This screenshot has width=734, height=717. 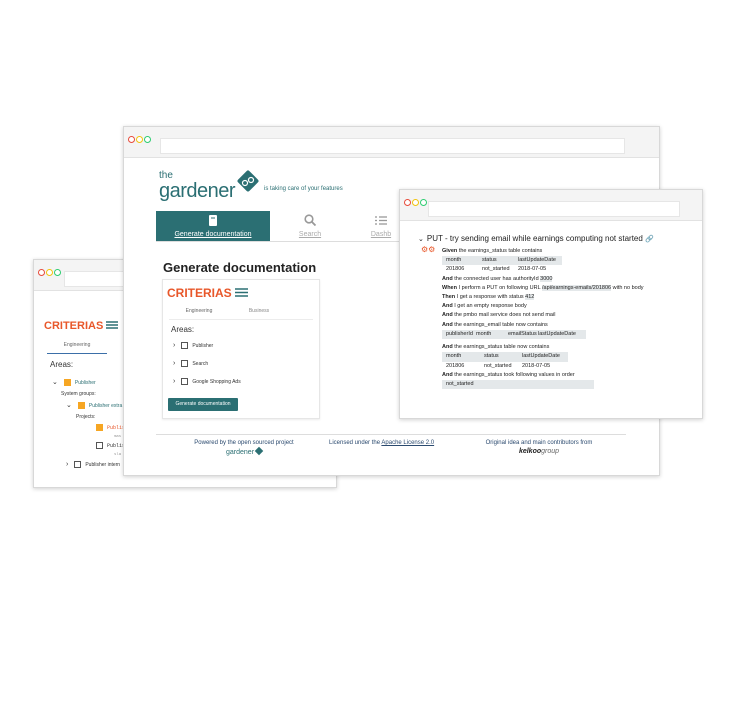 I want to click on list-icon, so click(x=381, y=220).